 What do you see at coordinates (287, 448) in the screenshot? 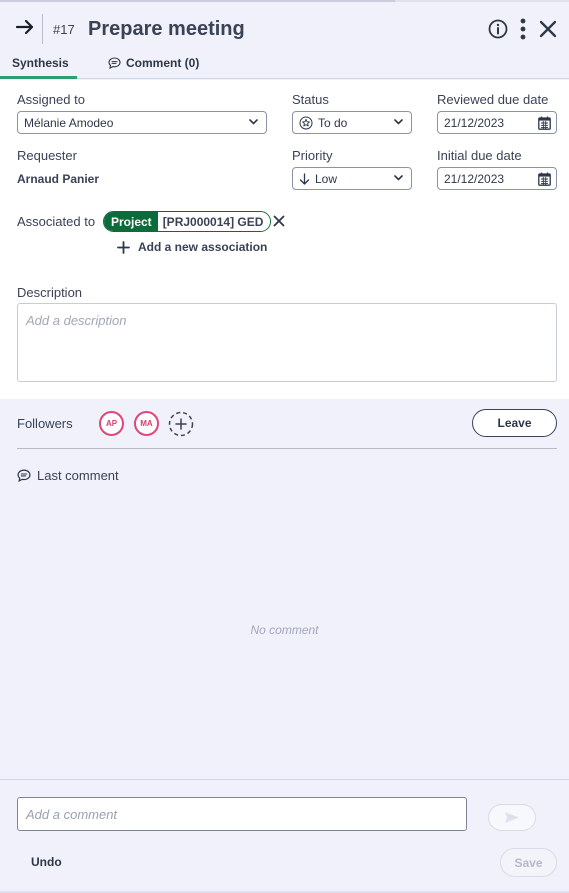
I see `followers-divider` at bounding box center [287, 448].